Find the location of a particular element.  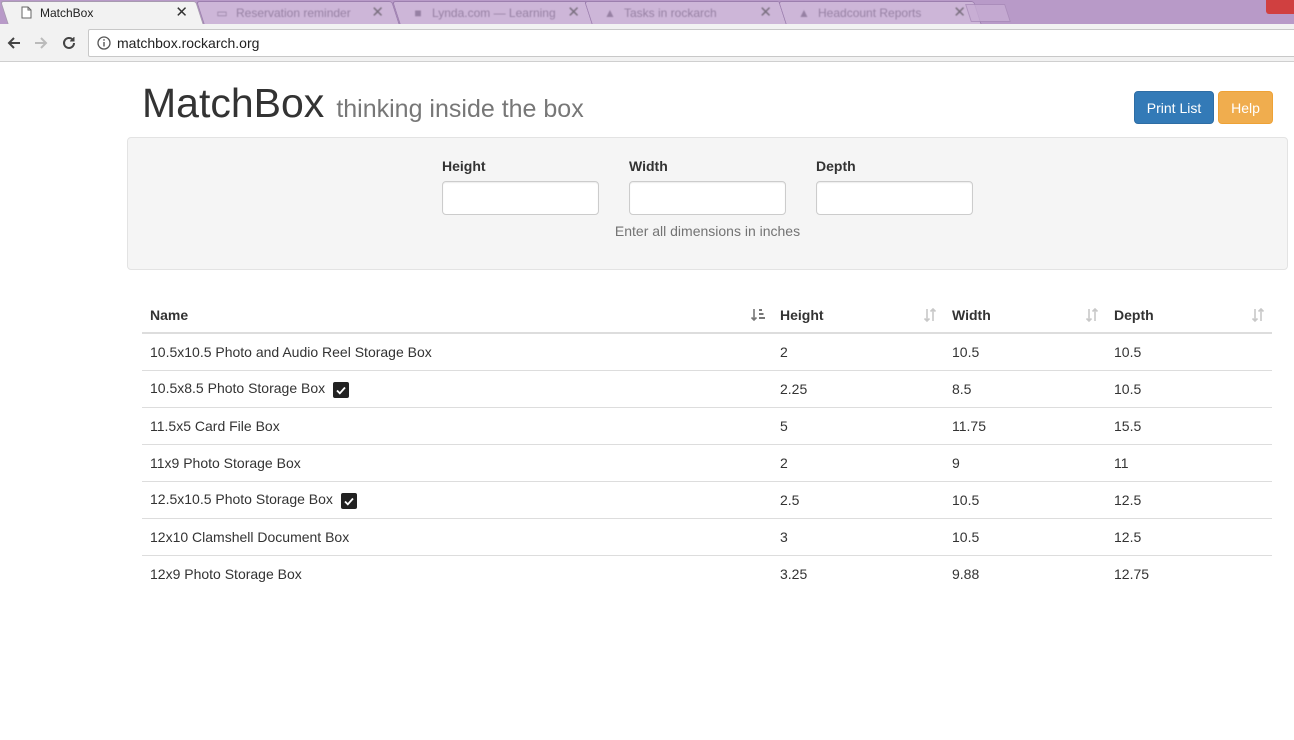

cell-name: 12.5x10.5 Photo Storage Box is located at coordinates (457, 499).